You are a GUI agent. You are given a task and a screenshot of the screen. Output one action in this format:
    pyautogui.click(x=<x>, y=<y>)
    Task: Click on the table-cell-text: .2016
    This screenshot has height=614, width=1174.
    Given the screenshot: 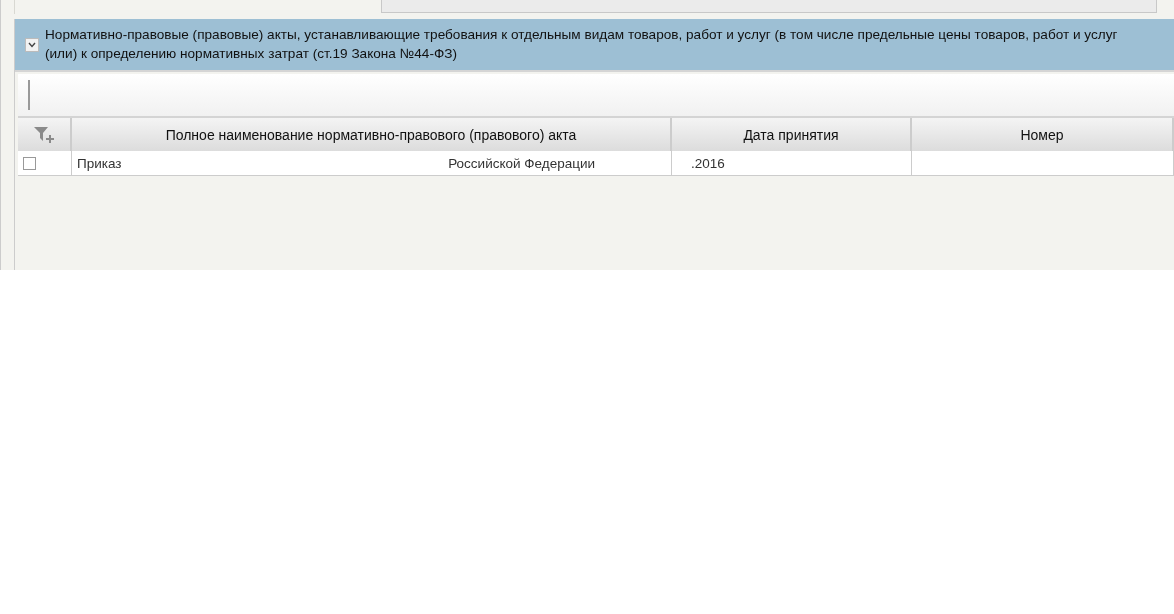 What is the action you would take?
    pyautogui.click(x=707, y=163)
    